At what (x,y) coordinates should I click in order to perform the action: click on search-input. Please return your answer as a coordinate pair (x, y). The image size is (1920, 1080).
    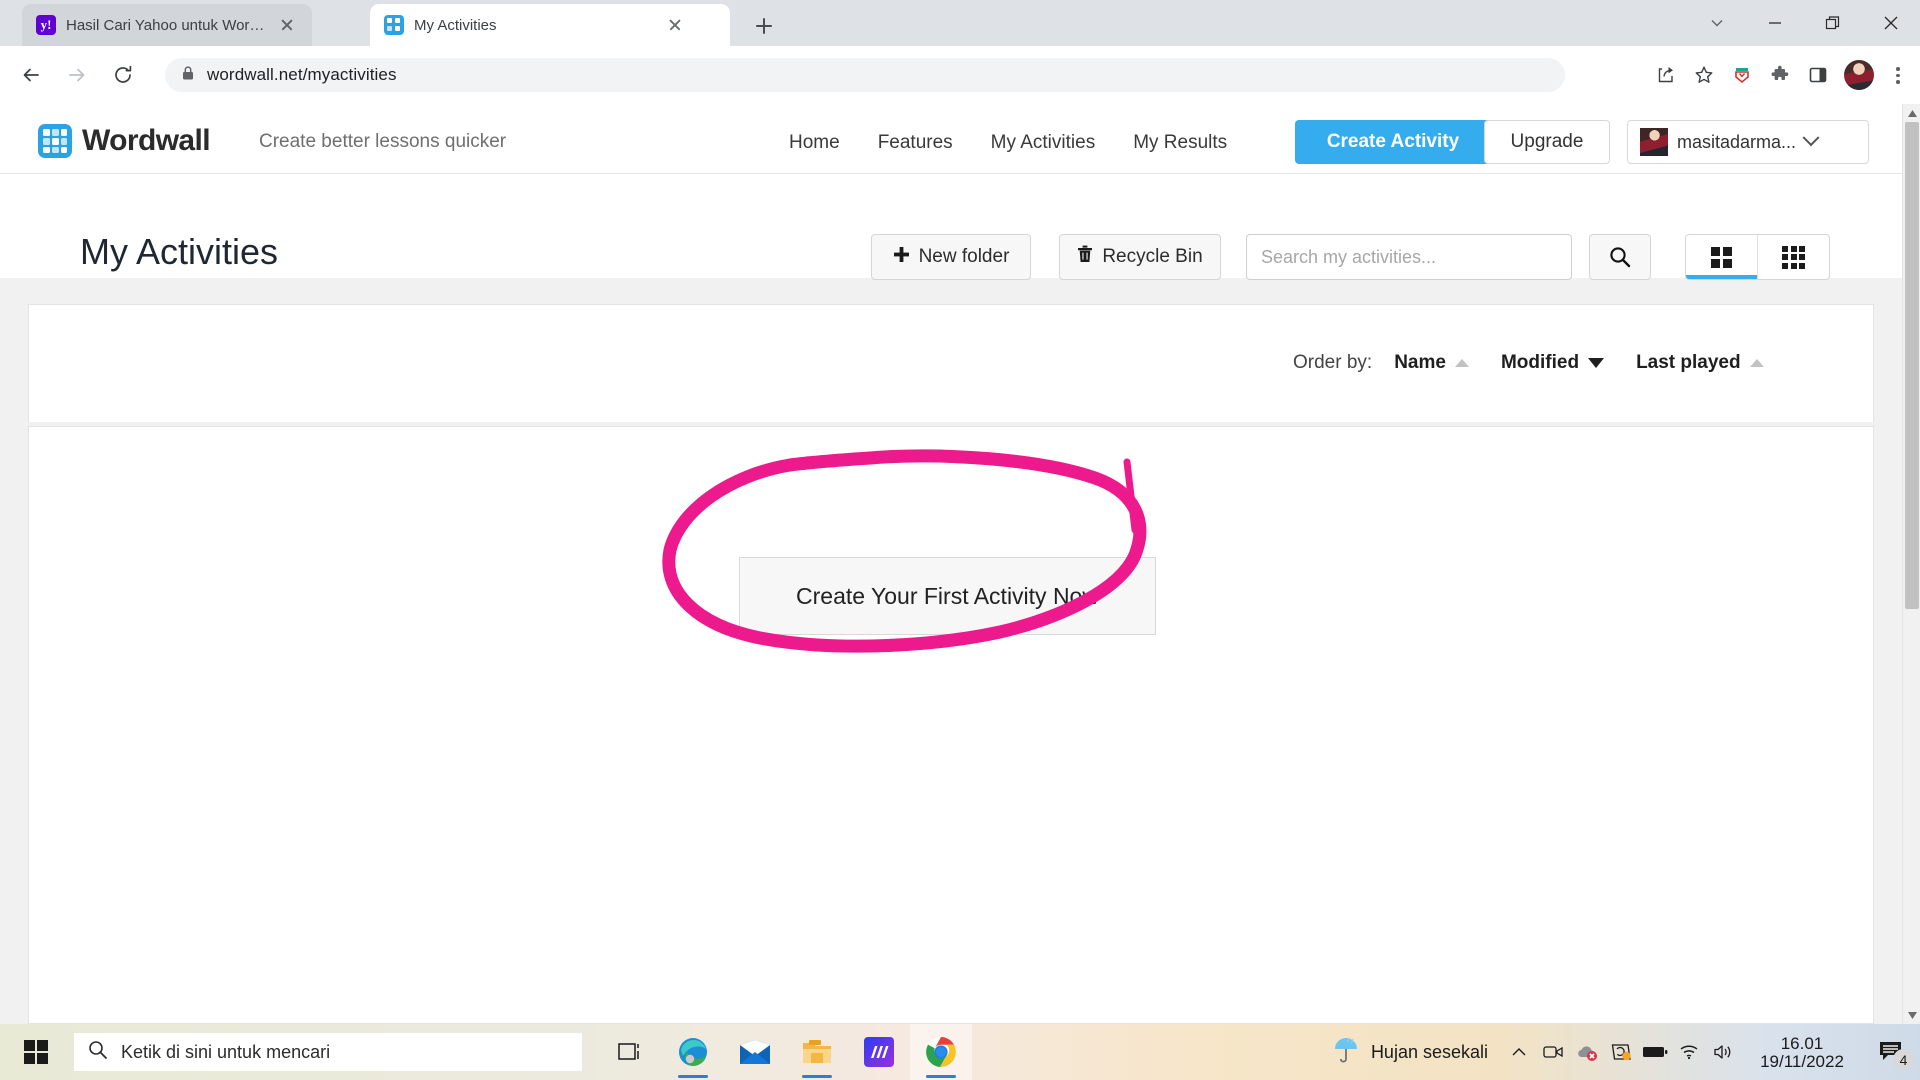
    Looking at the image, I should click on (1409, 257).